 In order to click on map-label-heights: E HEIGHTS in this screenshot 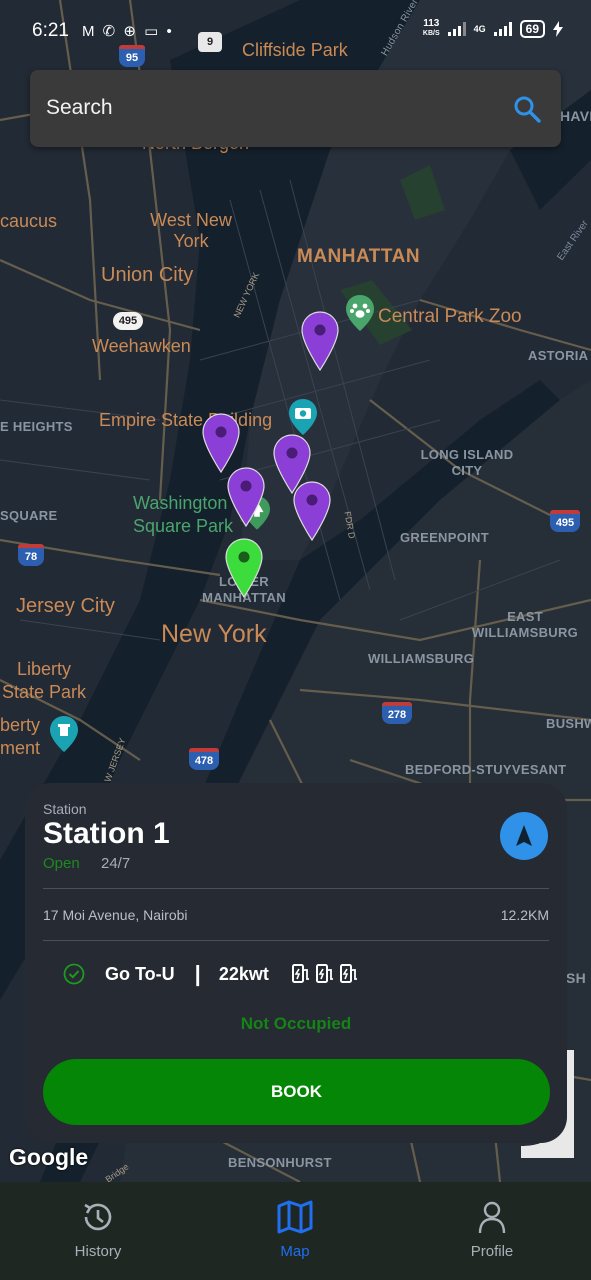, I will do `click(36, 426)`.